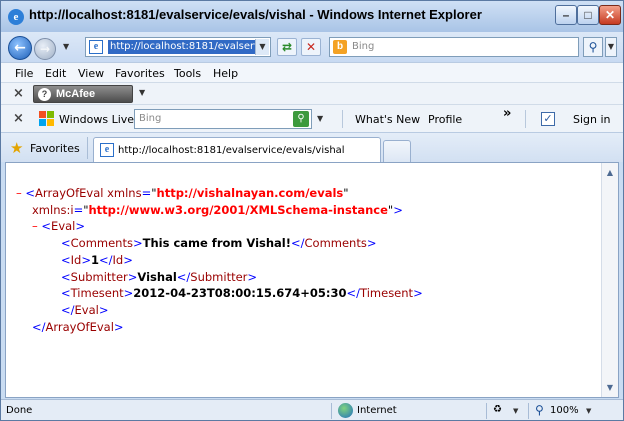  What do you see at coordinates (19, 410) in the screenshot?
I see `status-text: Done` at bounding box center [19, 410].